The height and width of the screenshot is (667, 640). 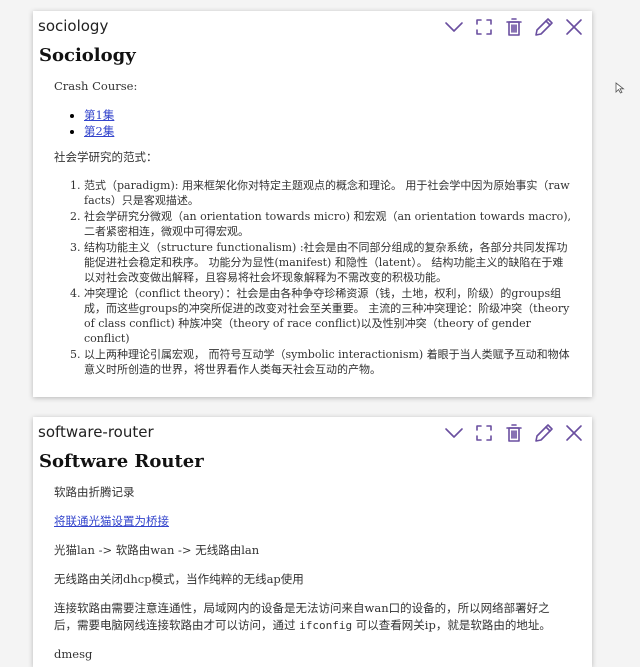 What do you see at coordinates (99, 115) in the screenshot?
I see `episode-link-1: 第1集` at bounding box center [99, 115].